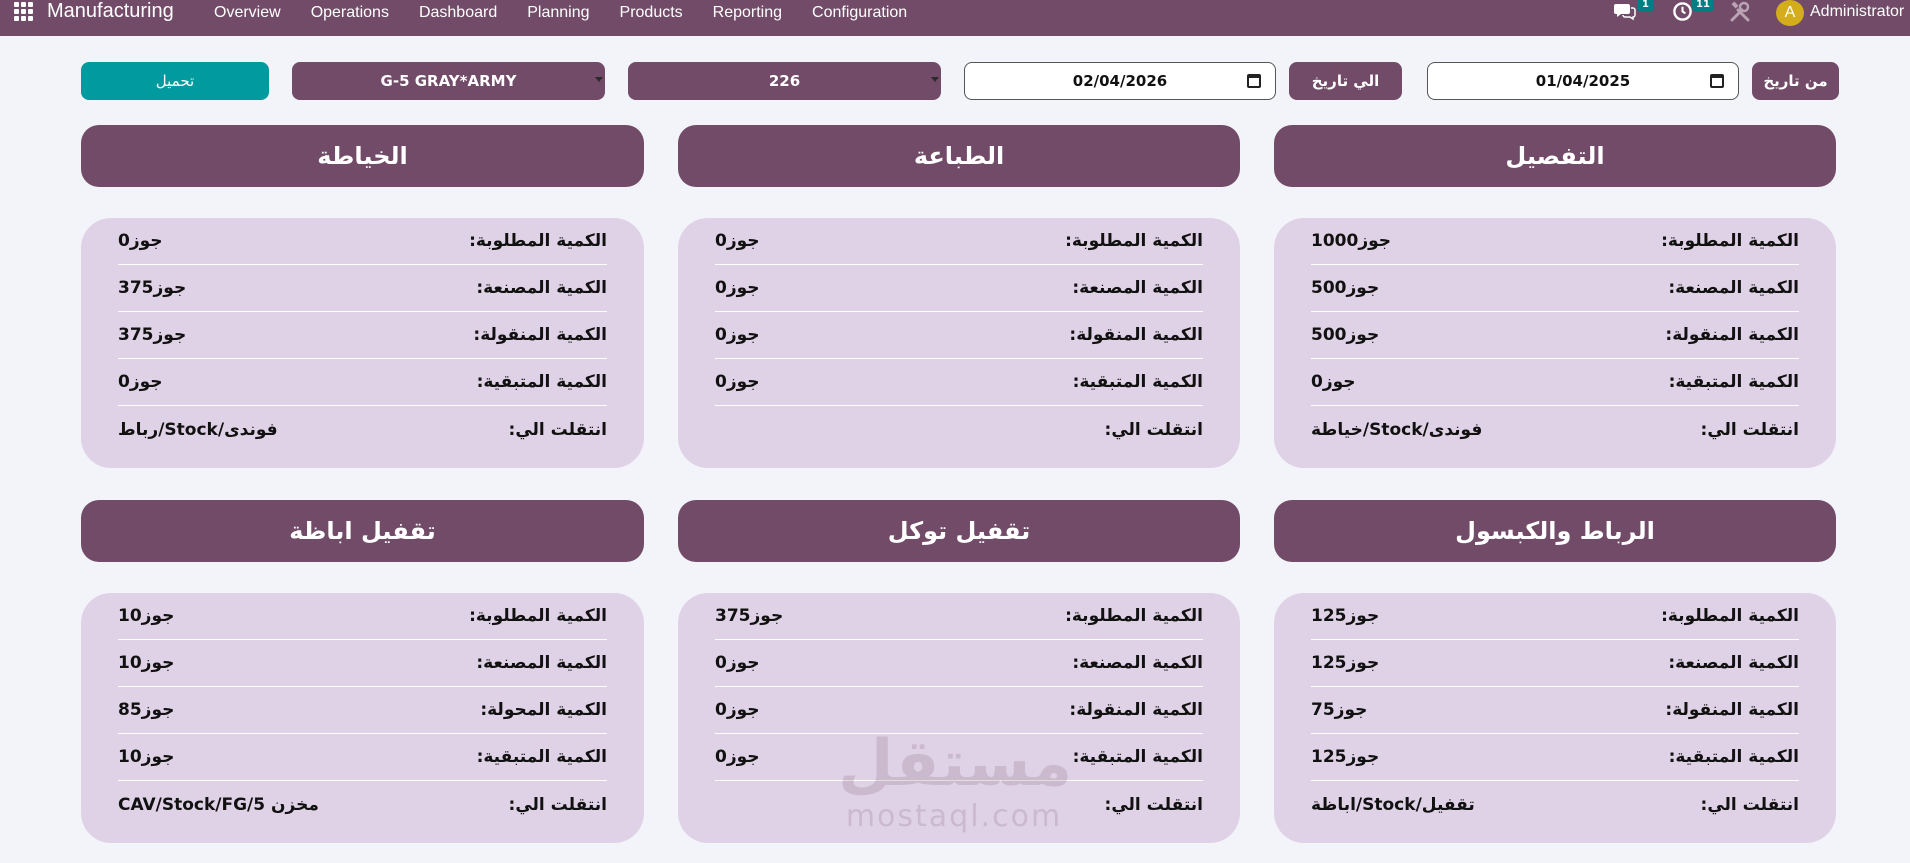  I want to click on menu-dashboard: Dashboard, so click(458, 13).